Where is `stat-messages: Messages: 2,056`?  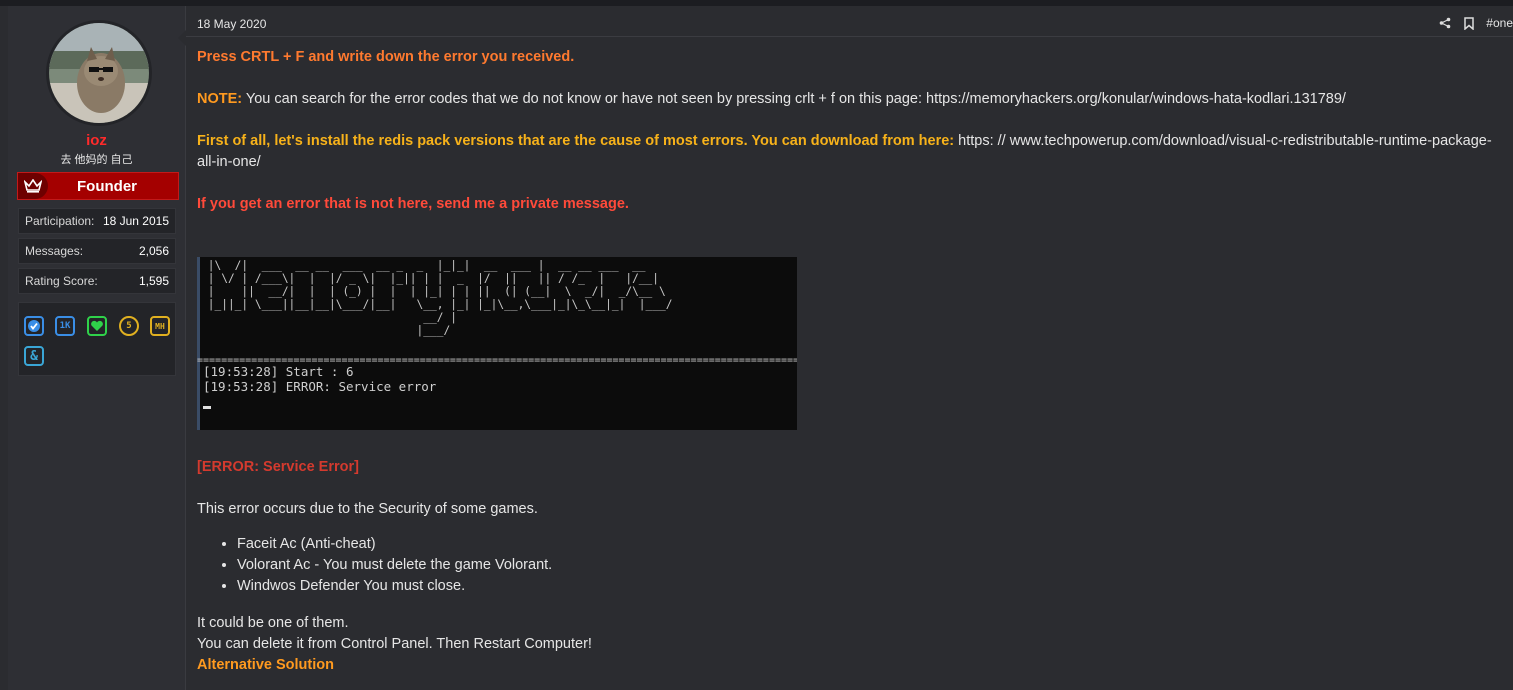
stat-messages: Messages: 2,056 is located at coordinates (97, 251).